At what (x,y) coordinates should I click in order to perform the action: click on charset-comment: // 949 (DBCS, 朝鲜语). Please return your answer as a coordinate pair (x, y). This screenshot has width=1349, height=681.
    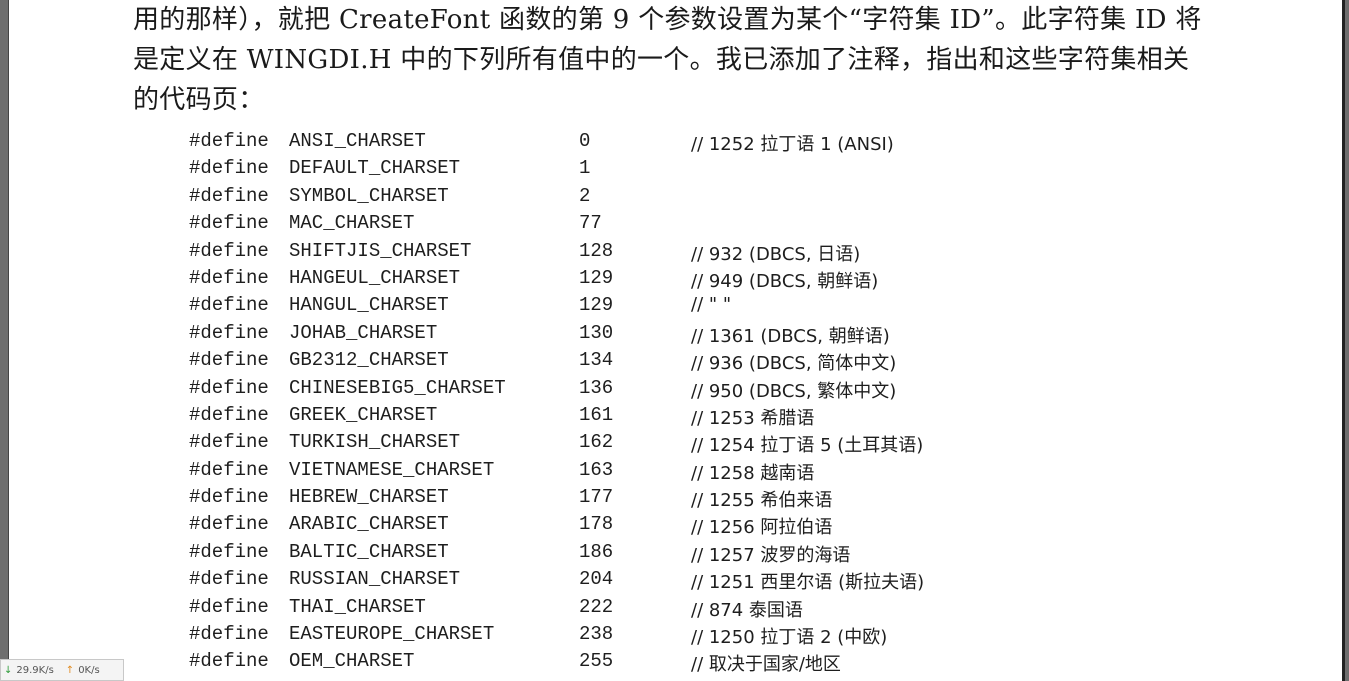
    Looking at the image, I should click on (785, 281).